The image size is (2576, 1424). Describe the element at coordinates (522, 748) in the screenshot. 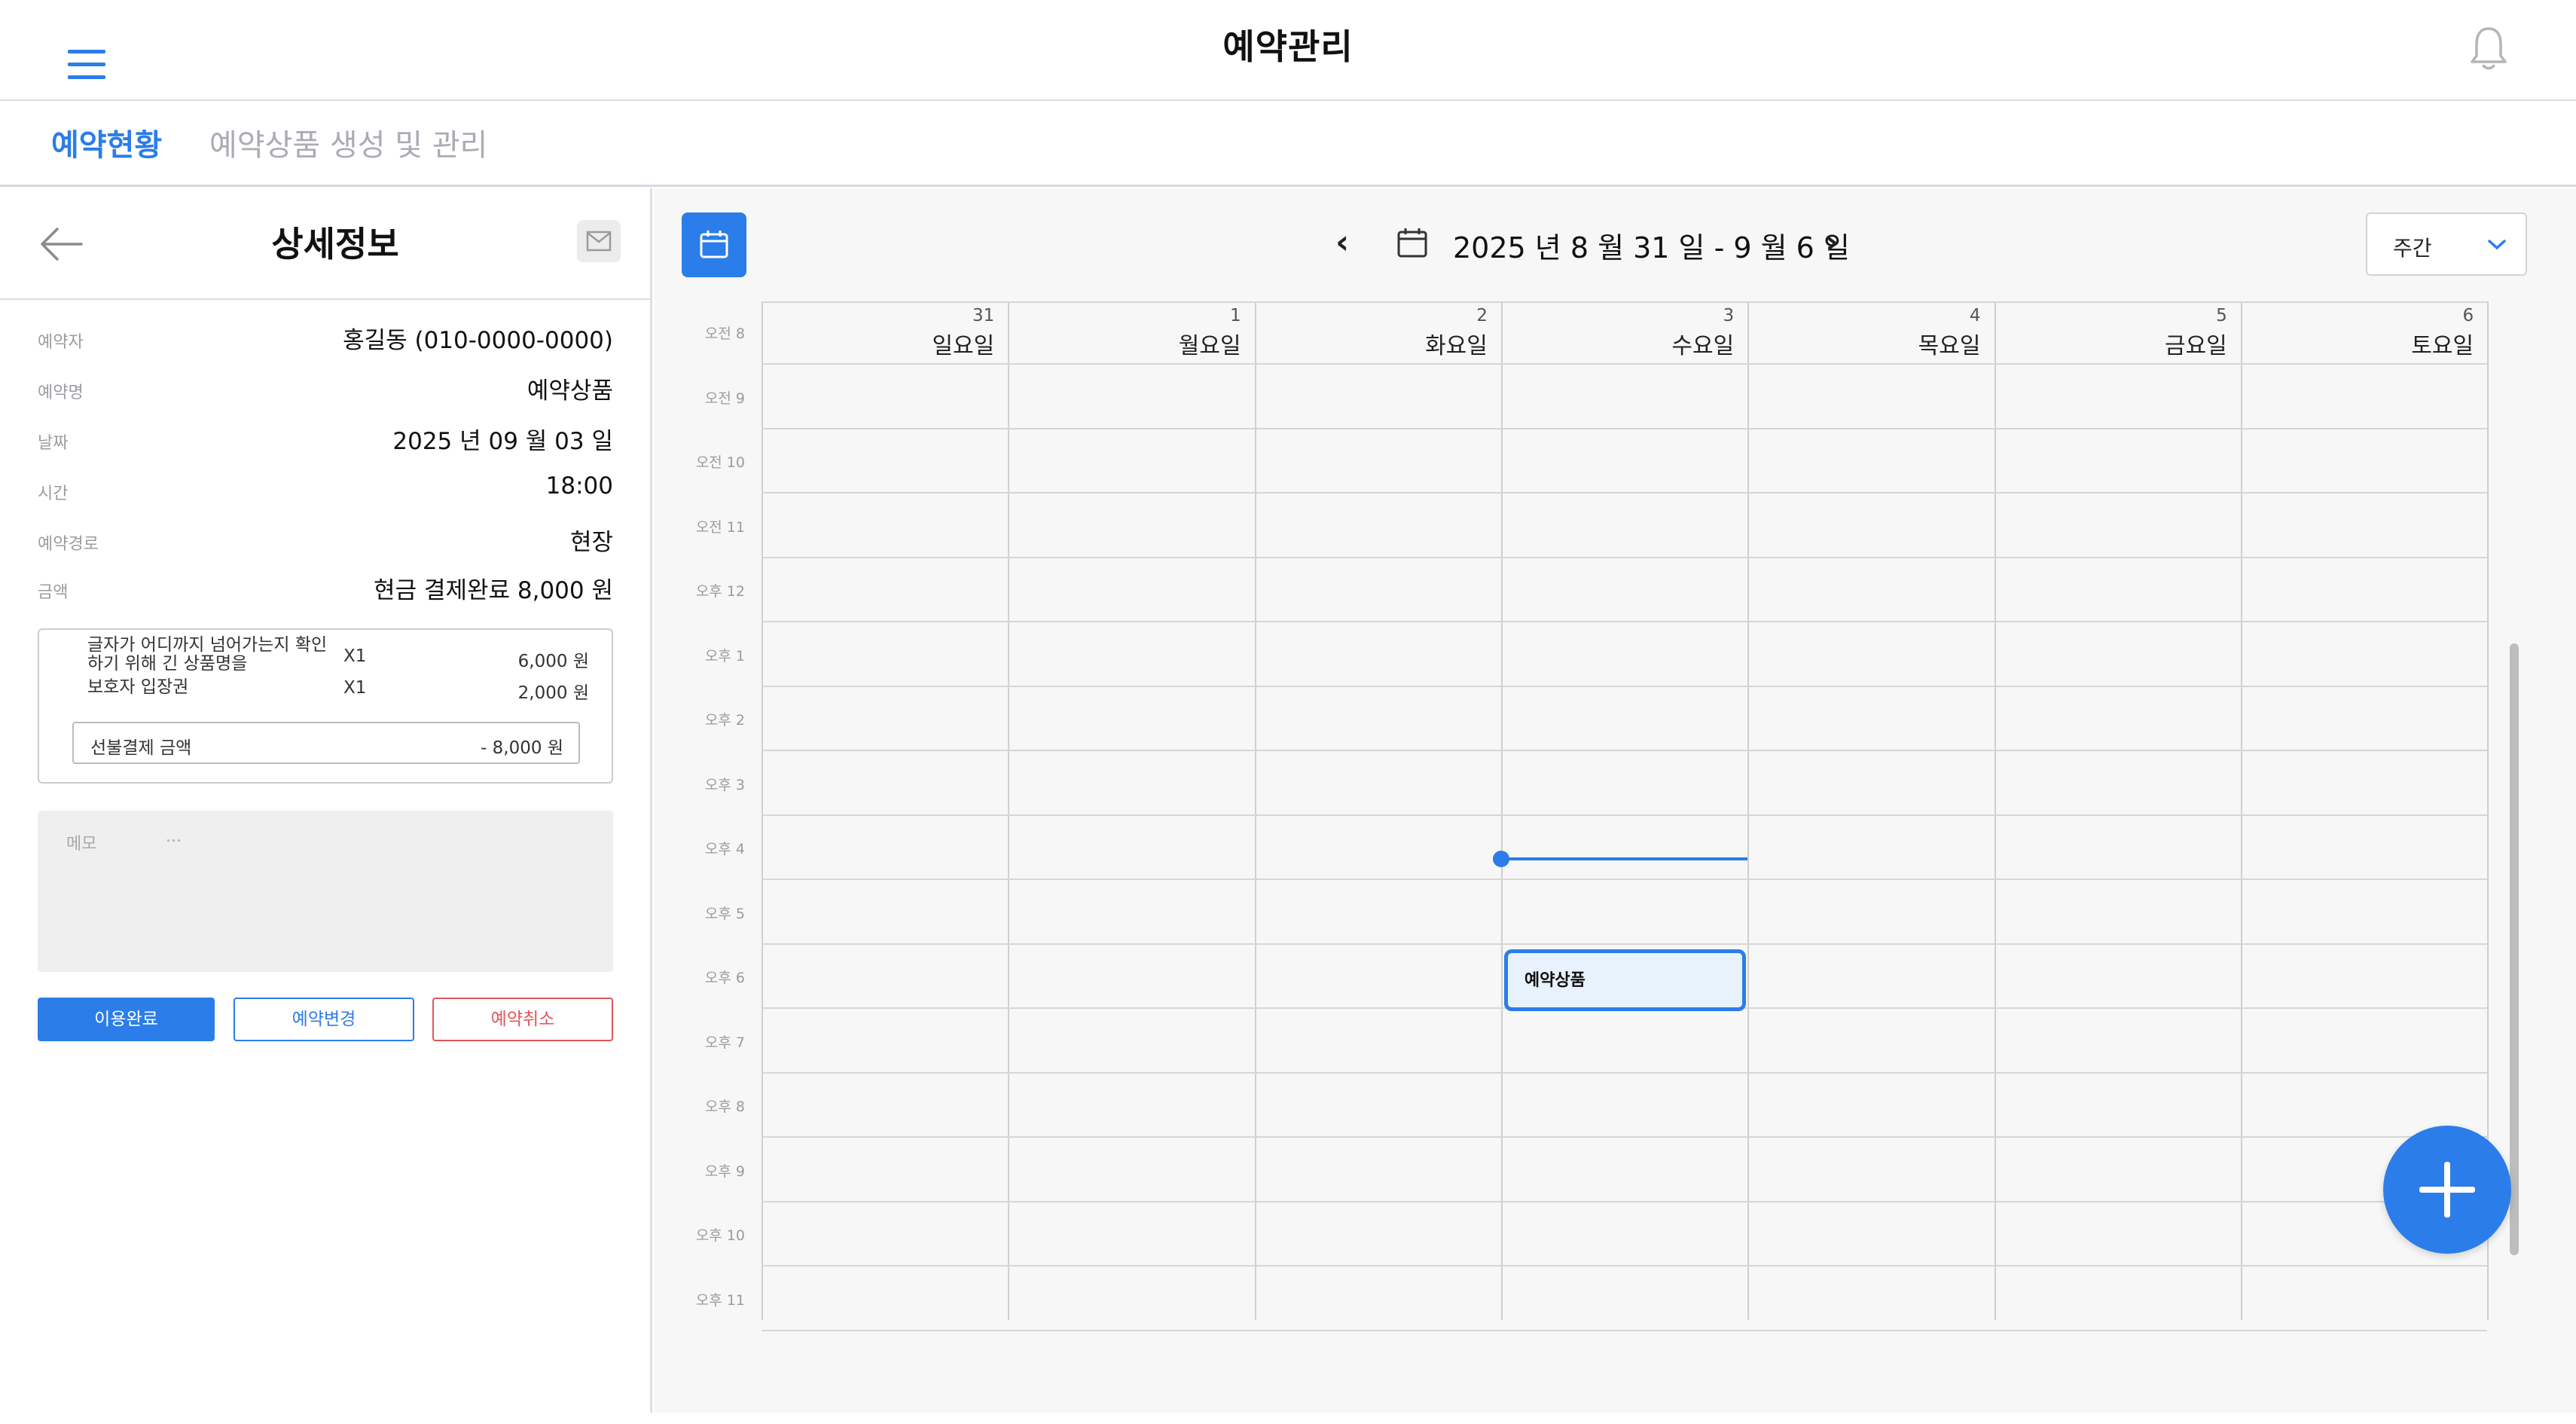

I see `prepay-value: - 8,000 원` at that location.